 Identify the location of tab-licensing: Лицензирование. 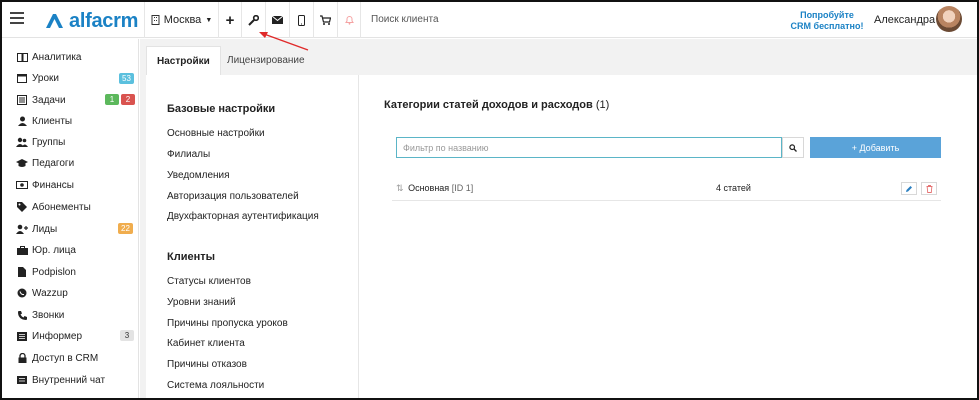
(266, 60).